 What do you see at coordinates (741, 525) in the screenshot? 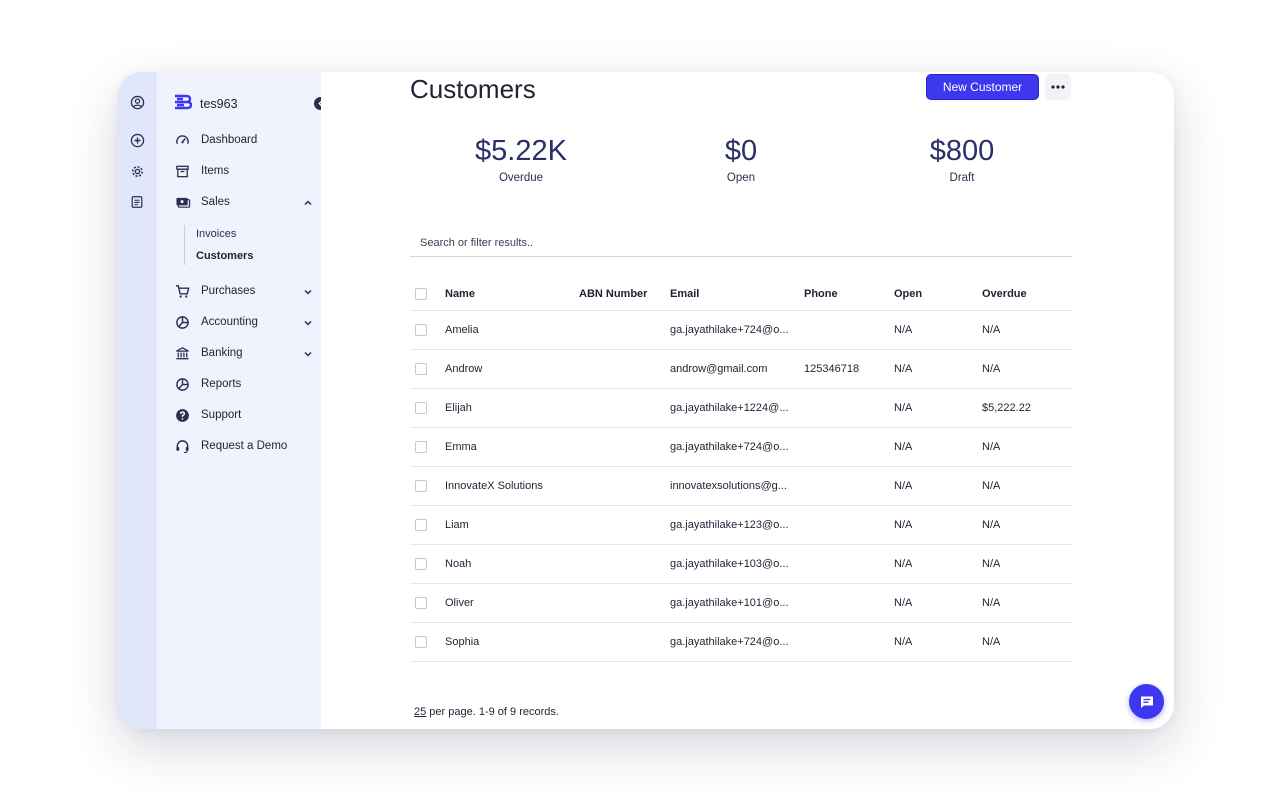
I see `table-row: Liam ga.jayathilake+123@o... N/A N/A` at bounding box center [741, 525].